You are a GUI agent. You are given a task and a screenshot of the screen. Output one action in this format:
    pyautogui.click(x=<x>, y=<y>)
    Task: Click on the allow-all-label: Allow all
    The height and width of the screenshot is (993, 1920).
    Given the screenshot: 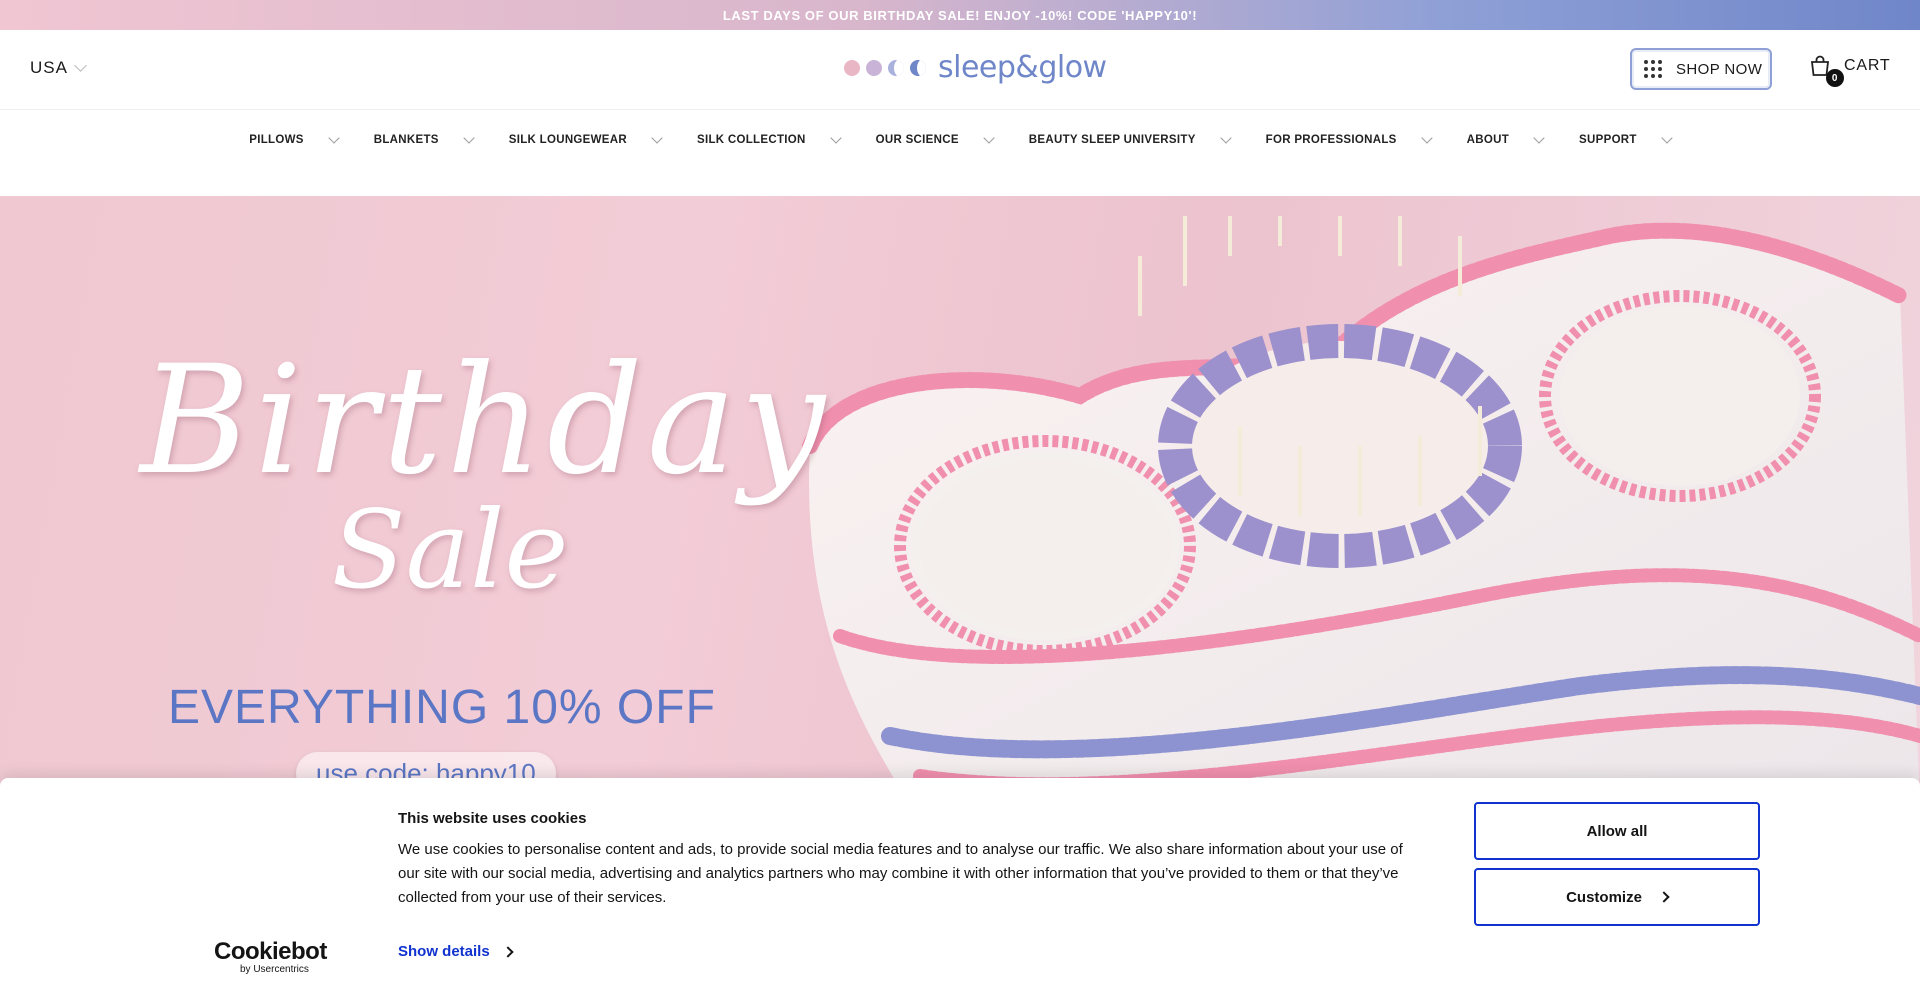 What is the action you would take?
    pyautogui.click(x=1617, y=831)
    